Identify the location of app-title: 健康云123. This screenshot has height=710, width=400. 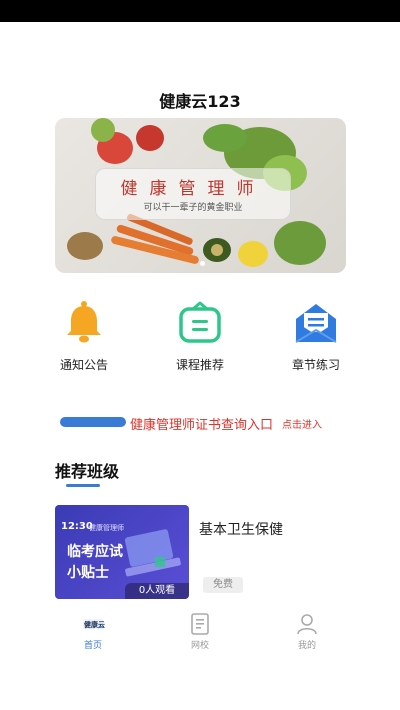
(200, 101).